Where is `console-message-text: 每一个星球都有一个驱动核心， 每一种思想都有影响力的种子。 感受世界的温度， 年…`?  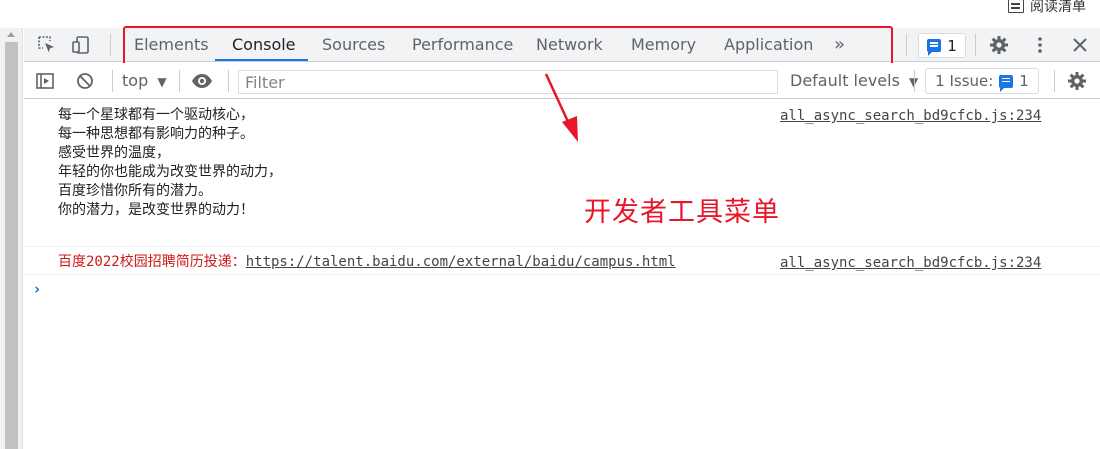 console-message-text: 每一个星球都有一个驱动核心， 每一种思想都有影响力的种子。 感受世界的温度， 年… is located at coordinates (170, 162).